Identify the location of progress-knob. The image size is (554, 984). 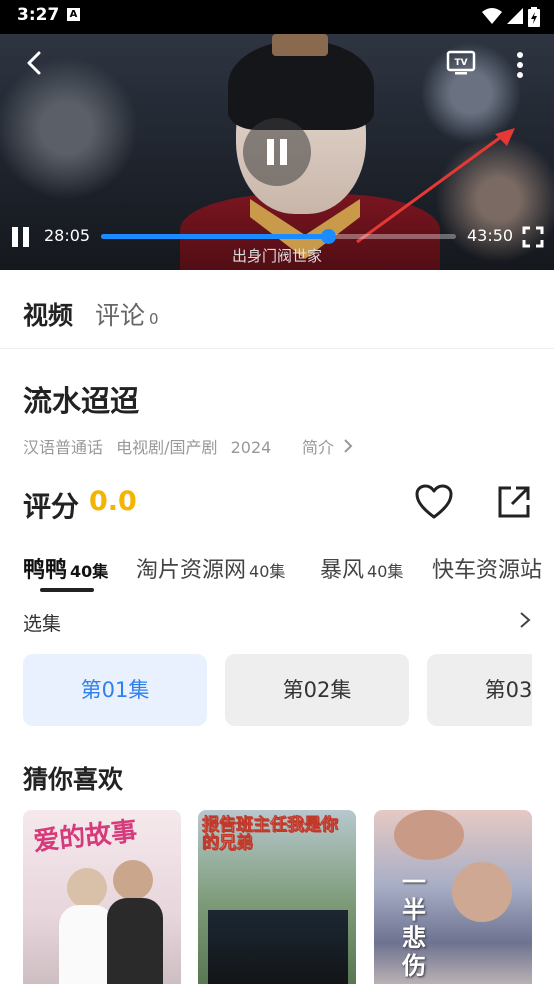
(329, 236).